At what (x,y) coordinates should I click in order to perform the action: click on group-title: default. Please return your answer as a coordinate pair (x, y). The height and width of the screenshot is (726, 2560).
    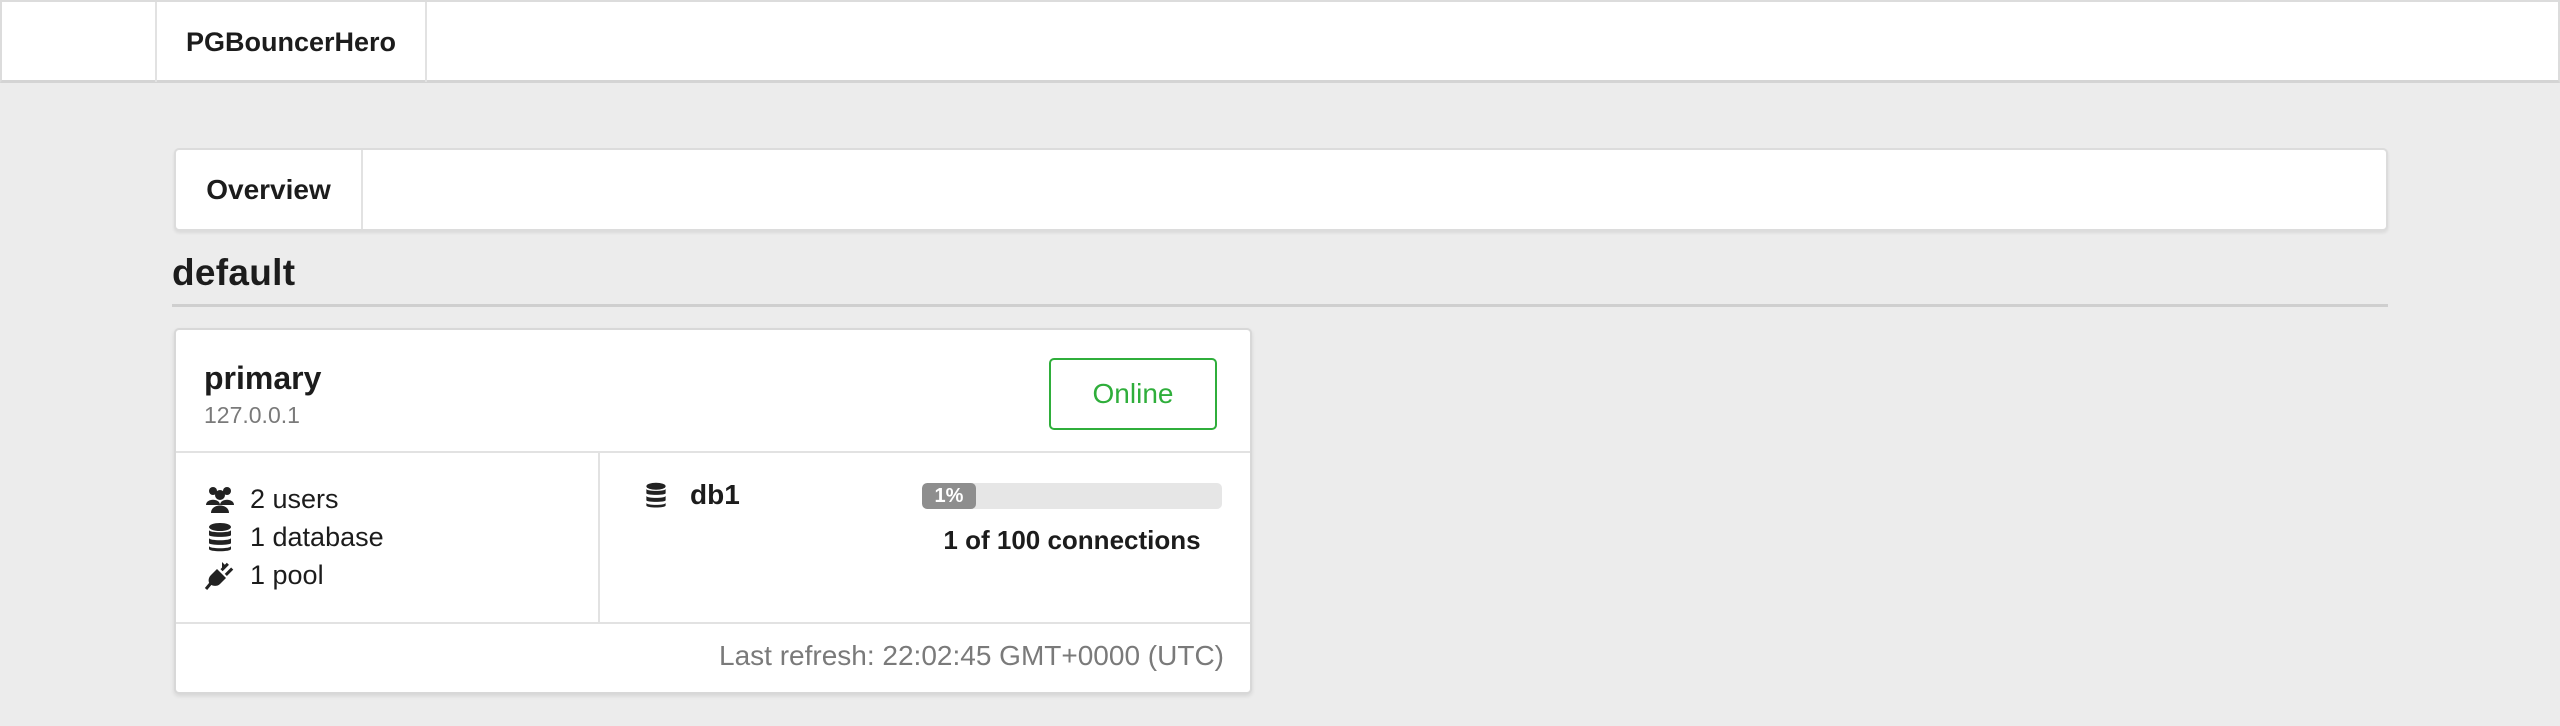
    Looking at the image, I should click on (234, 272).